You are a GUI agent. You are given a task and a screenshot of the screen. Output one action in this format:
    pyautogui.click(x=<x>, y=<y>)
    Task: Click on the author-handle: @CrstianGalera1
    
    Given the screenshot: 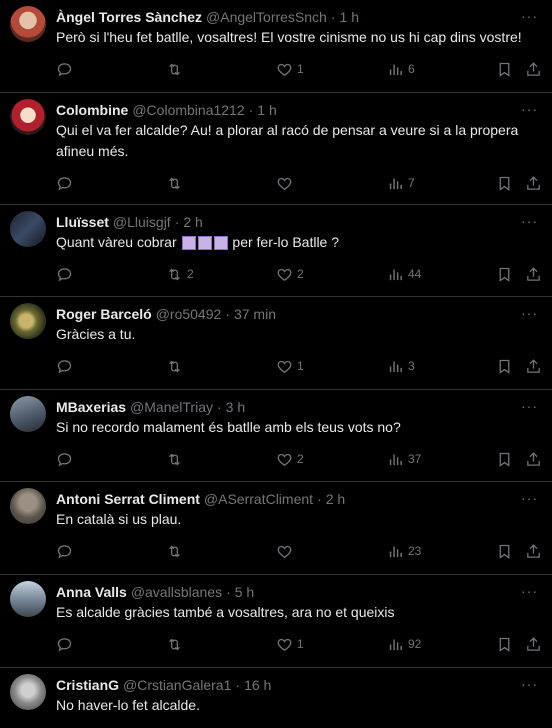 What is the action you would take?
    pyautogui.click(x=177, y=685)
    